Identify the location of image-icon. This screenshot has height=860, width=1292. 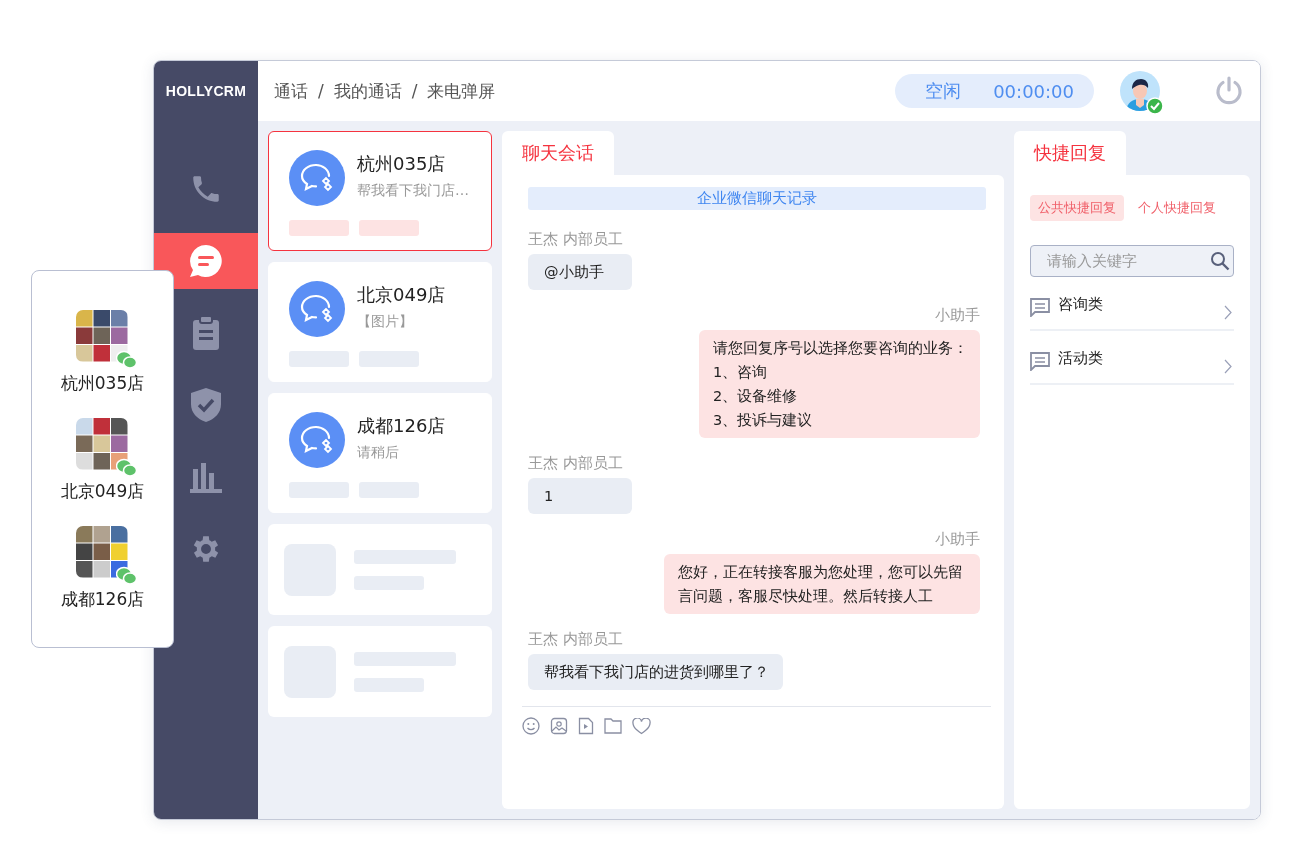
(559, 726).